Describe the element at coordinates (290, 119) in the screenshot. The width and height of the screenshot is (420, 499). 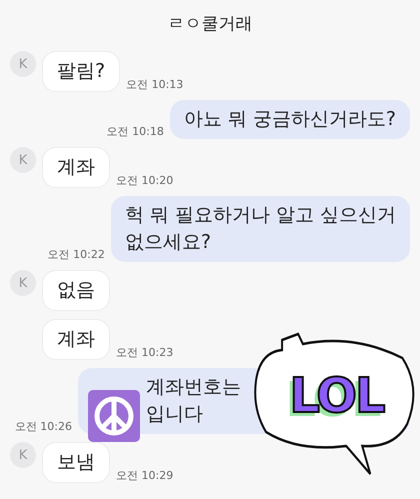
I see `message-bubble: 아뇨 뭐 궁금하신거라도?` at that location.